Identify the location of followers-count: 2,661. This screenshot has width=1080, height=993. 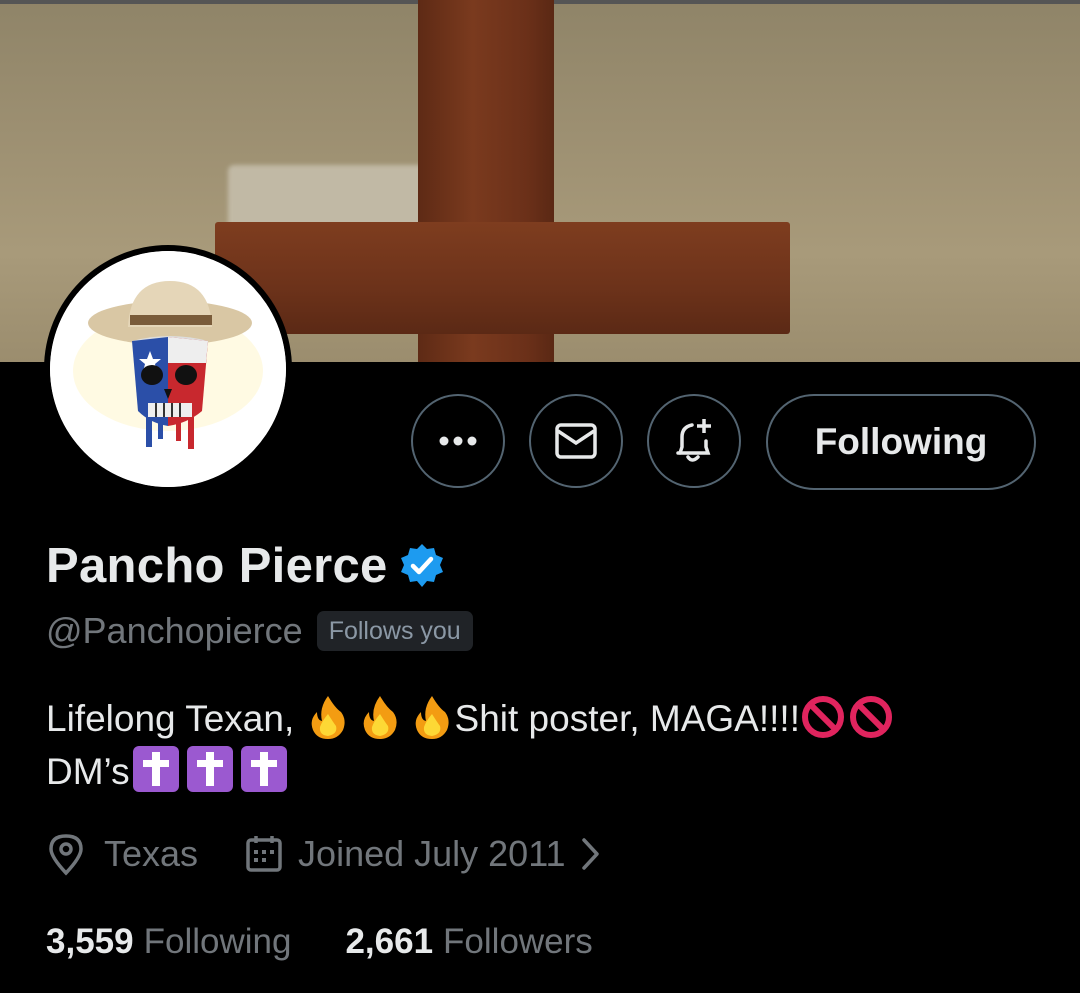
(389, 941).